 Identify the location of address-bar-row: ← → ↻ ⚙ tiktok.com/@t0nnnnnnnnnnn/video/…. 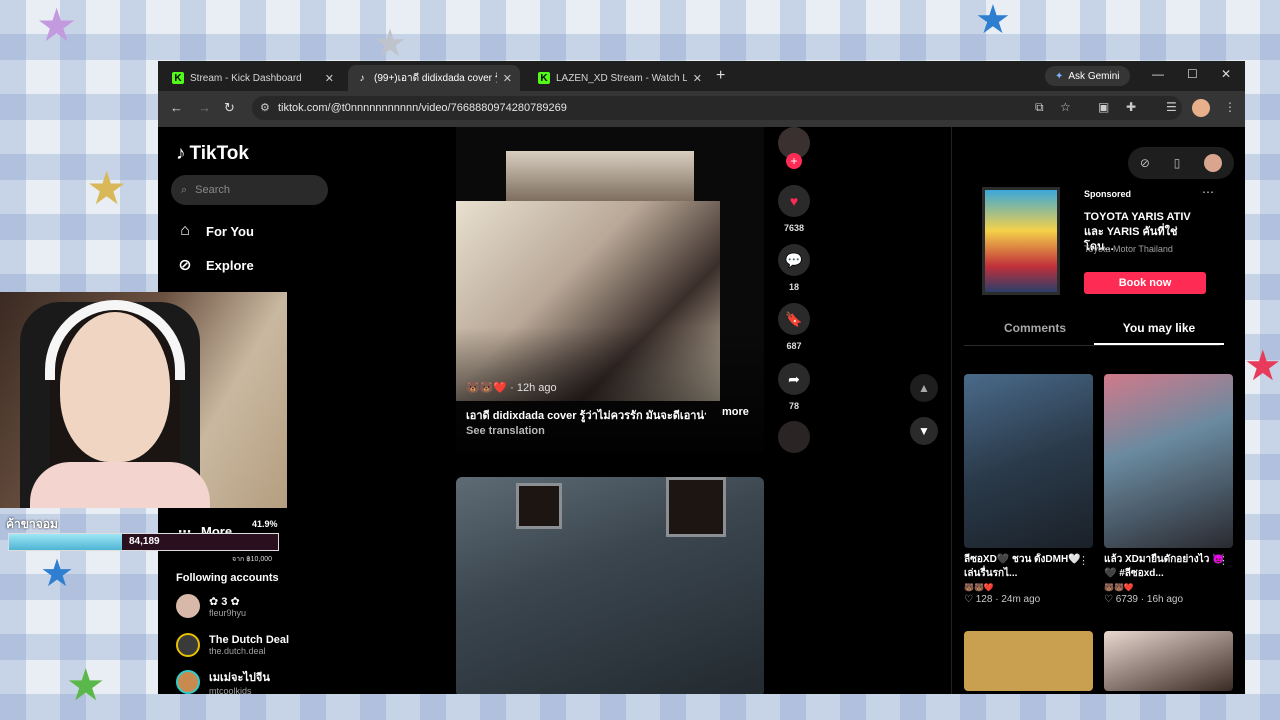
(701, 109).